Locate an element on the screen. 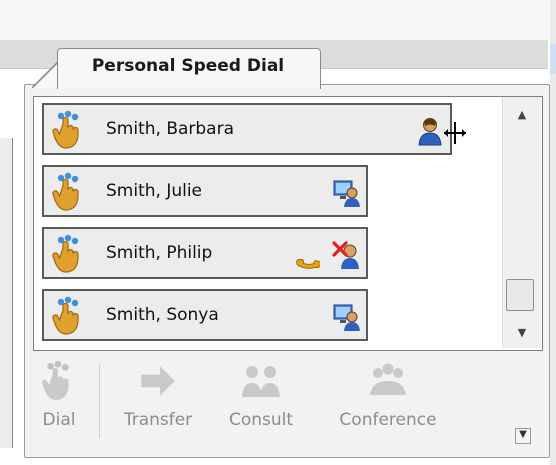 The image size is (556, 465). dial-hand-icon is located at coordinates (55, 380).